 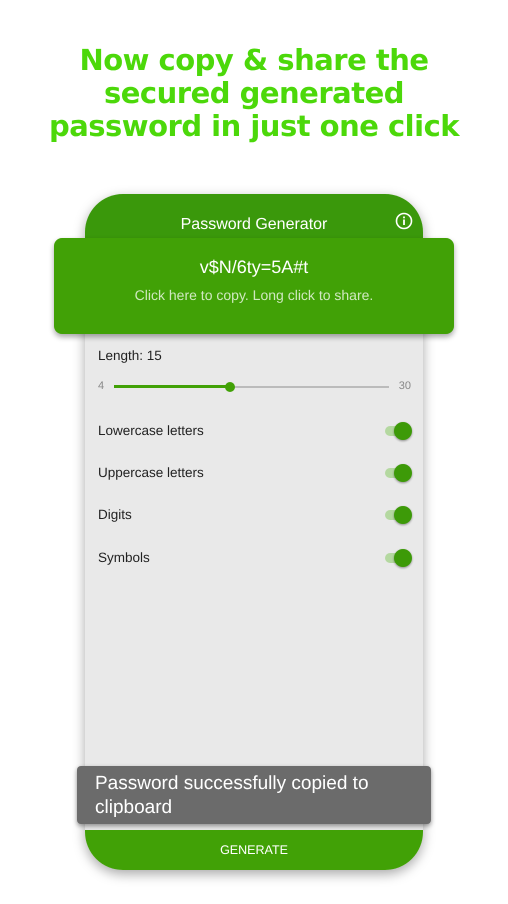 What do you see at coordinates (254, 225) in the screenshot?
I see `app-title: Password Generator` at bounding box center [254, 225].